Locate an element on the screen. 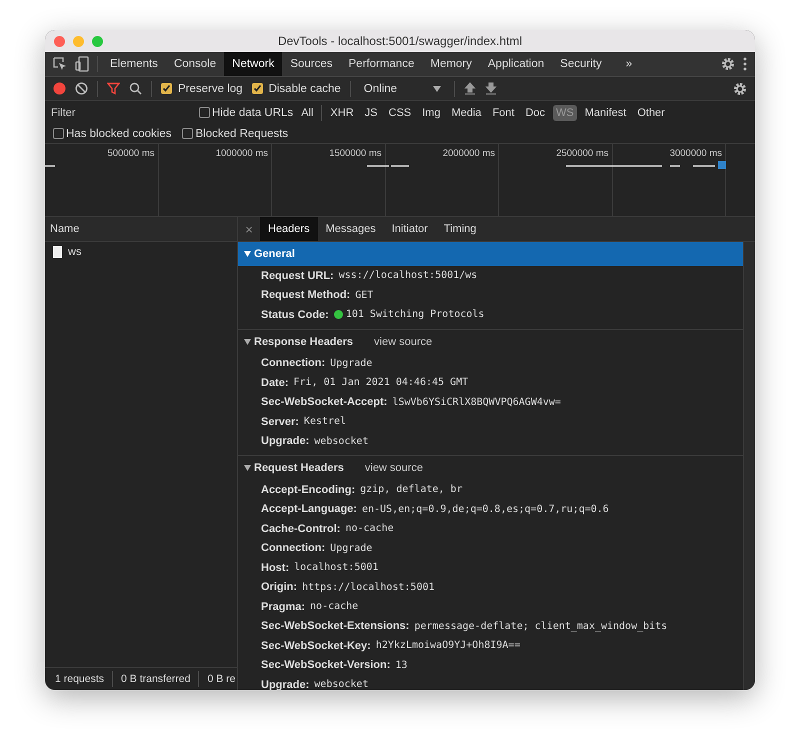  type-filter-button: Img is located at coordinates (431, 112).